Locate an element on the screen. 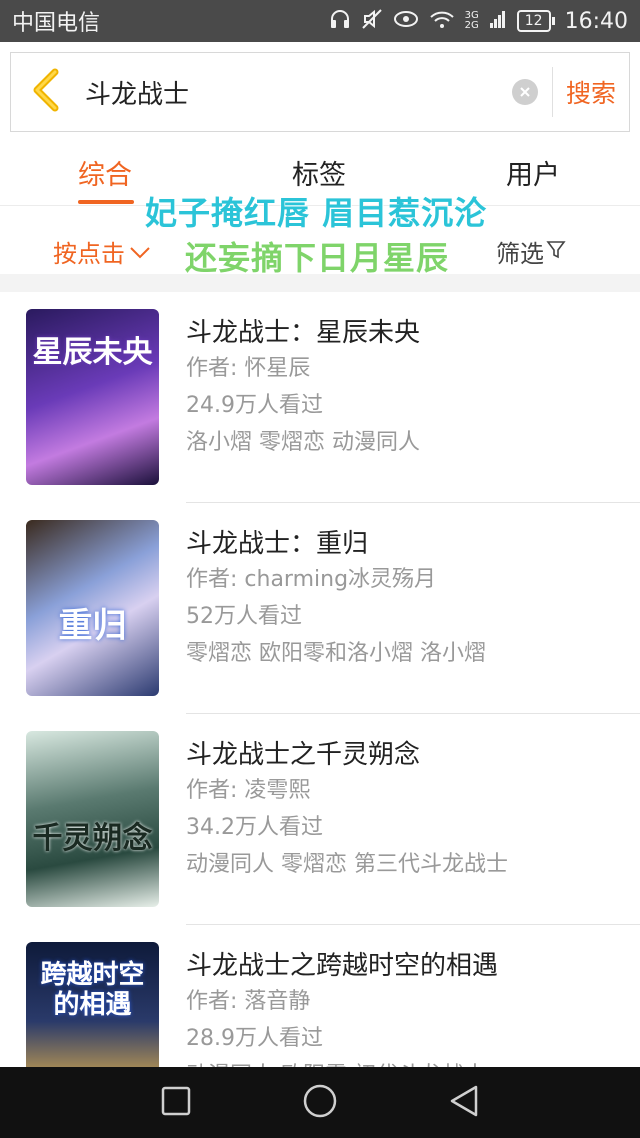  book-views: 52万人看过 is located at coordinates (244, 616).